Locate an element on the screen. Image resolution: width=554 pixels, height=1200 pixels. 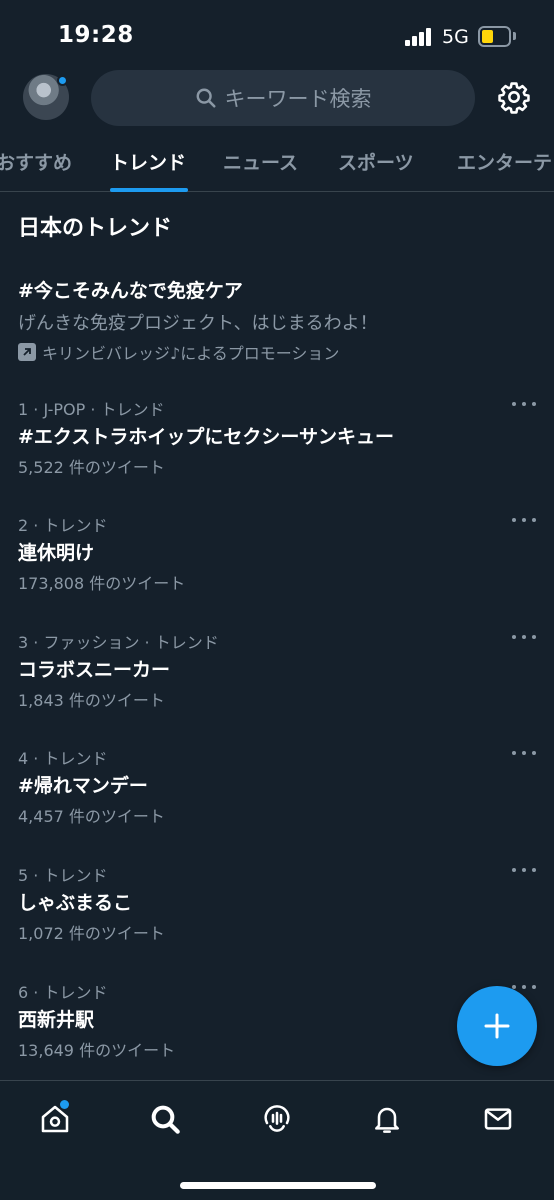
promoted-by: キリンビバレッジ♪によるプロモーション is located at coordinates (178, 352).